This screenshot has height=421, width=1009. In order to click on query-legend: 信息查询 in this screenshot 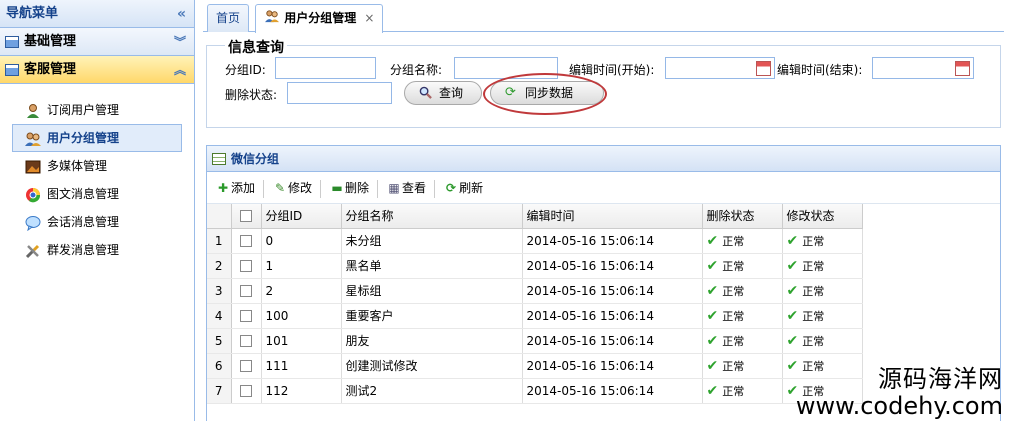, I will do `click(256, 47)`.